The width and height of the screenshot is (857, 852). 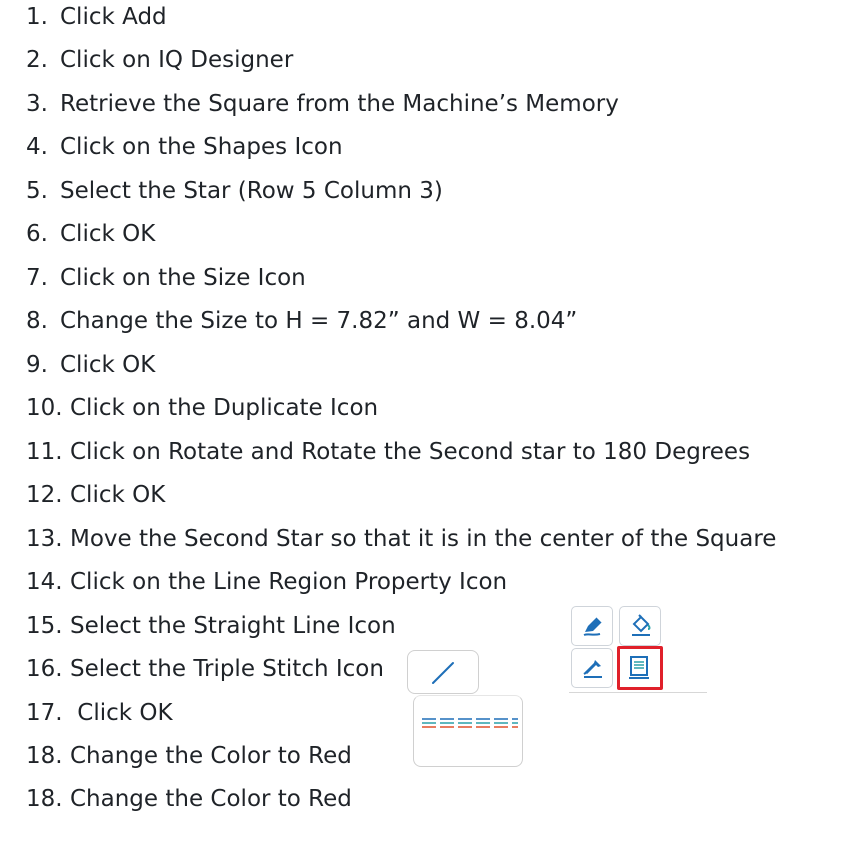 What do you see at coordinates (592, 626) in the screenshot?
I see `pen-icon` at bounding box center [592, 626].